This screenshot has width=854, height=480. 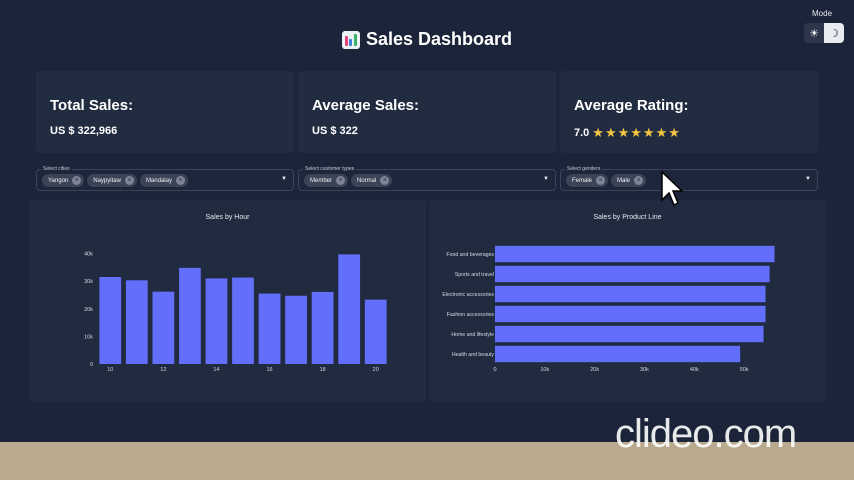 I want to click on chip-normal: Normal ×, so click(x=372, y=180).